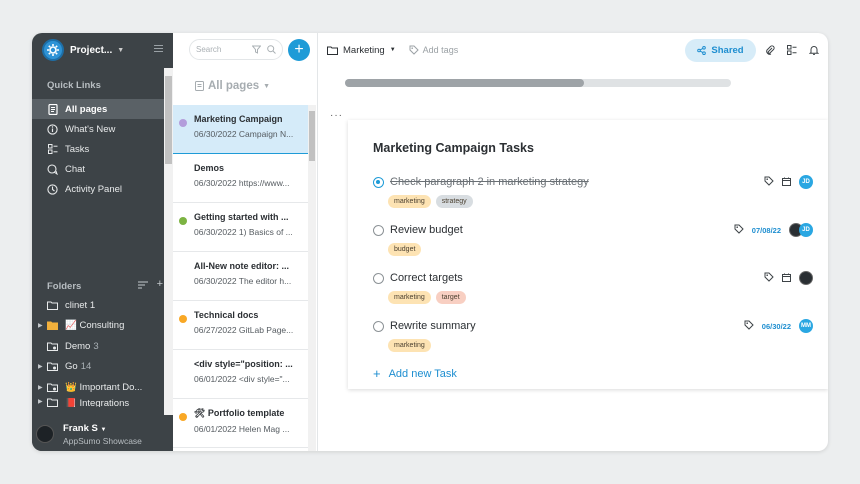 The image size is (860, 484). I want to click on task-text: Review budget, so click(426, 230).